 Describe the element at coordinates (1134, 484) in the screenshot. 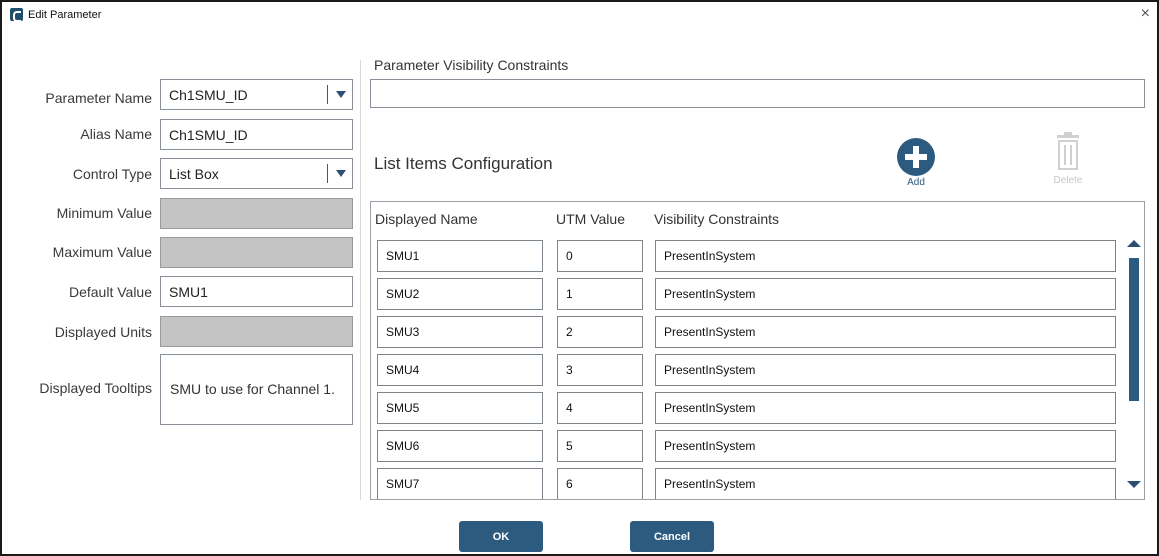

I see `scroll-down-icon` at that location.